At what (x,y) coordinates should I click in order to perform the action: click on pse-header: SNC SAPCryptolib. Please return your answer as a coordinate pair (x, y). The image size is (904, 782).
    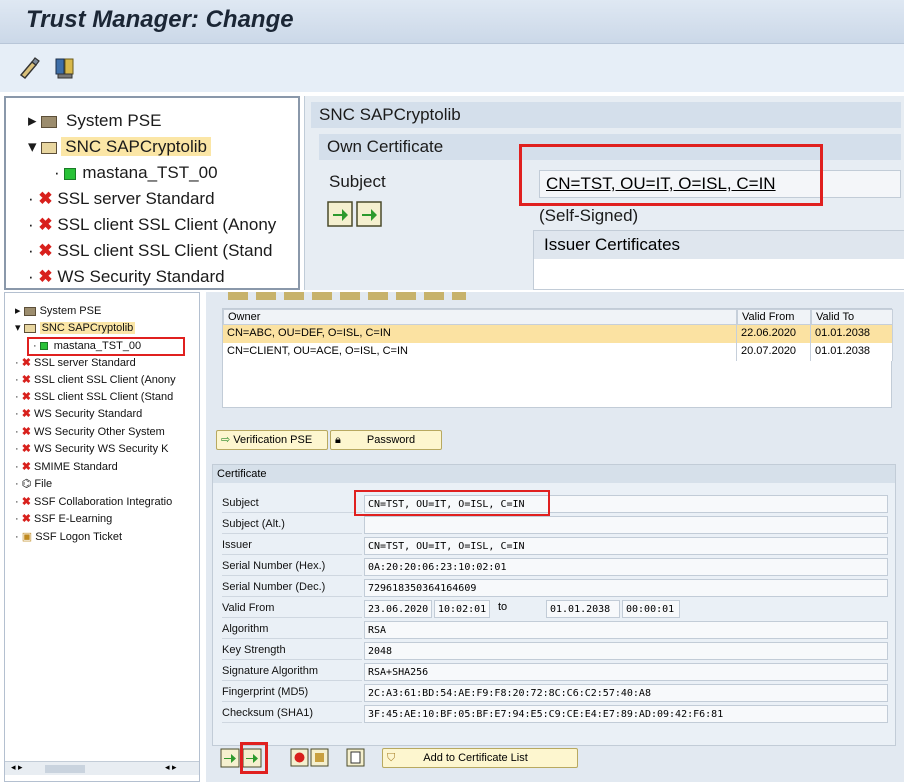
    Looking at the image, I should click on (606, 115).